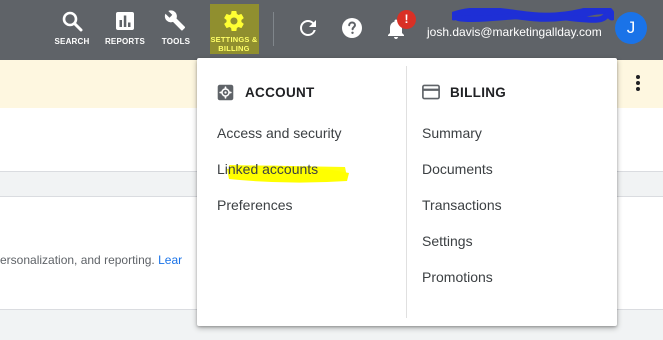  Describe the element at coordinates (478, 92) in the screenshot. I see `billing-heading-label: BILLING` at that location.